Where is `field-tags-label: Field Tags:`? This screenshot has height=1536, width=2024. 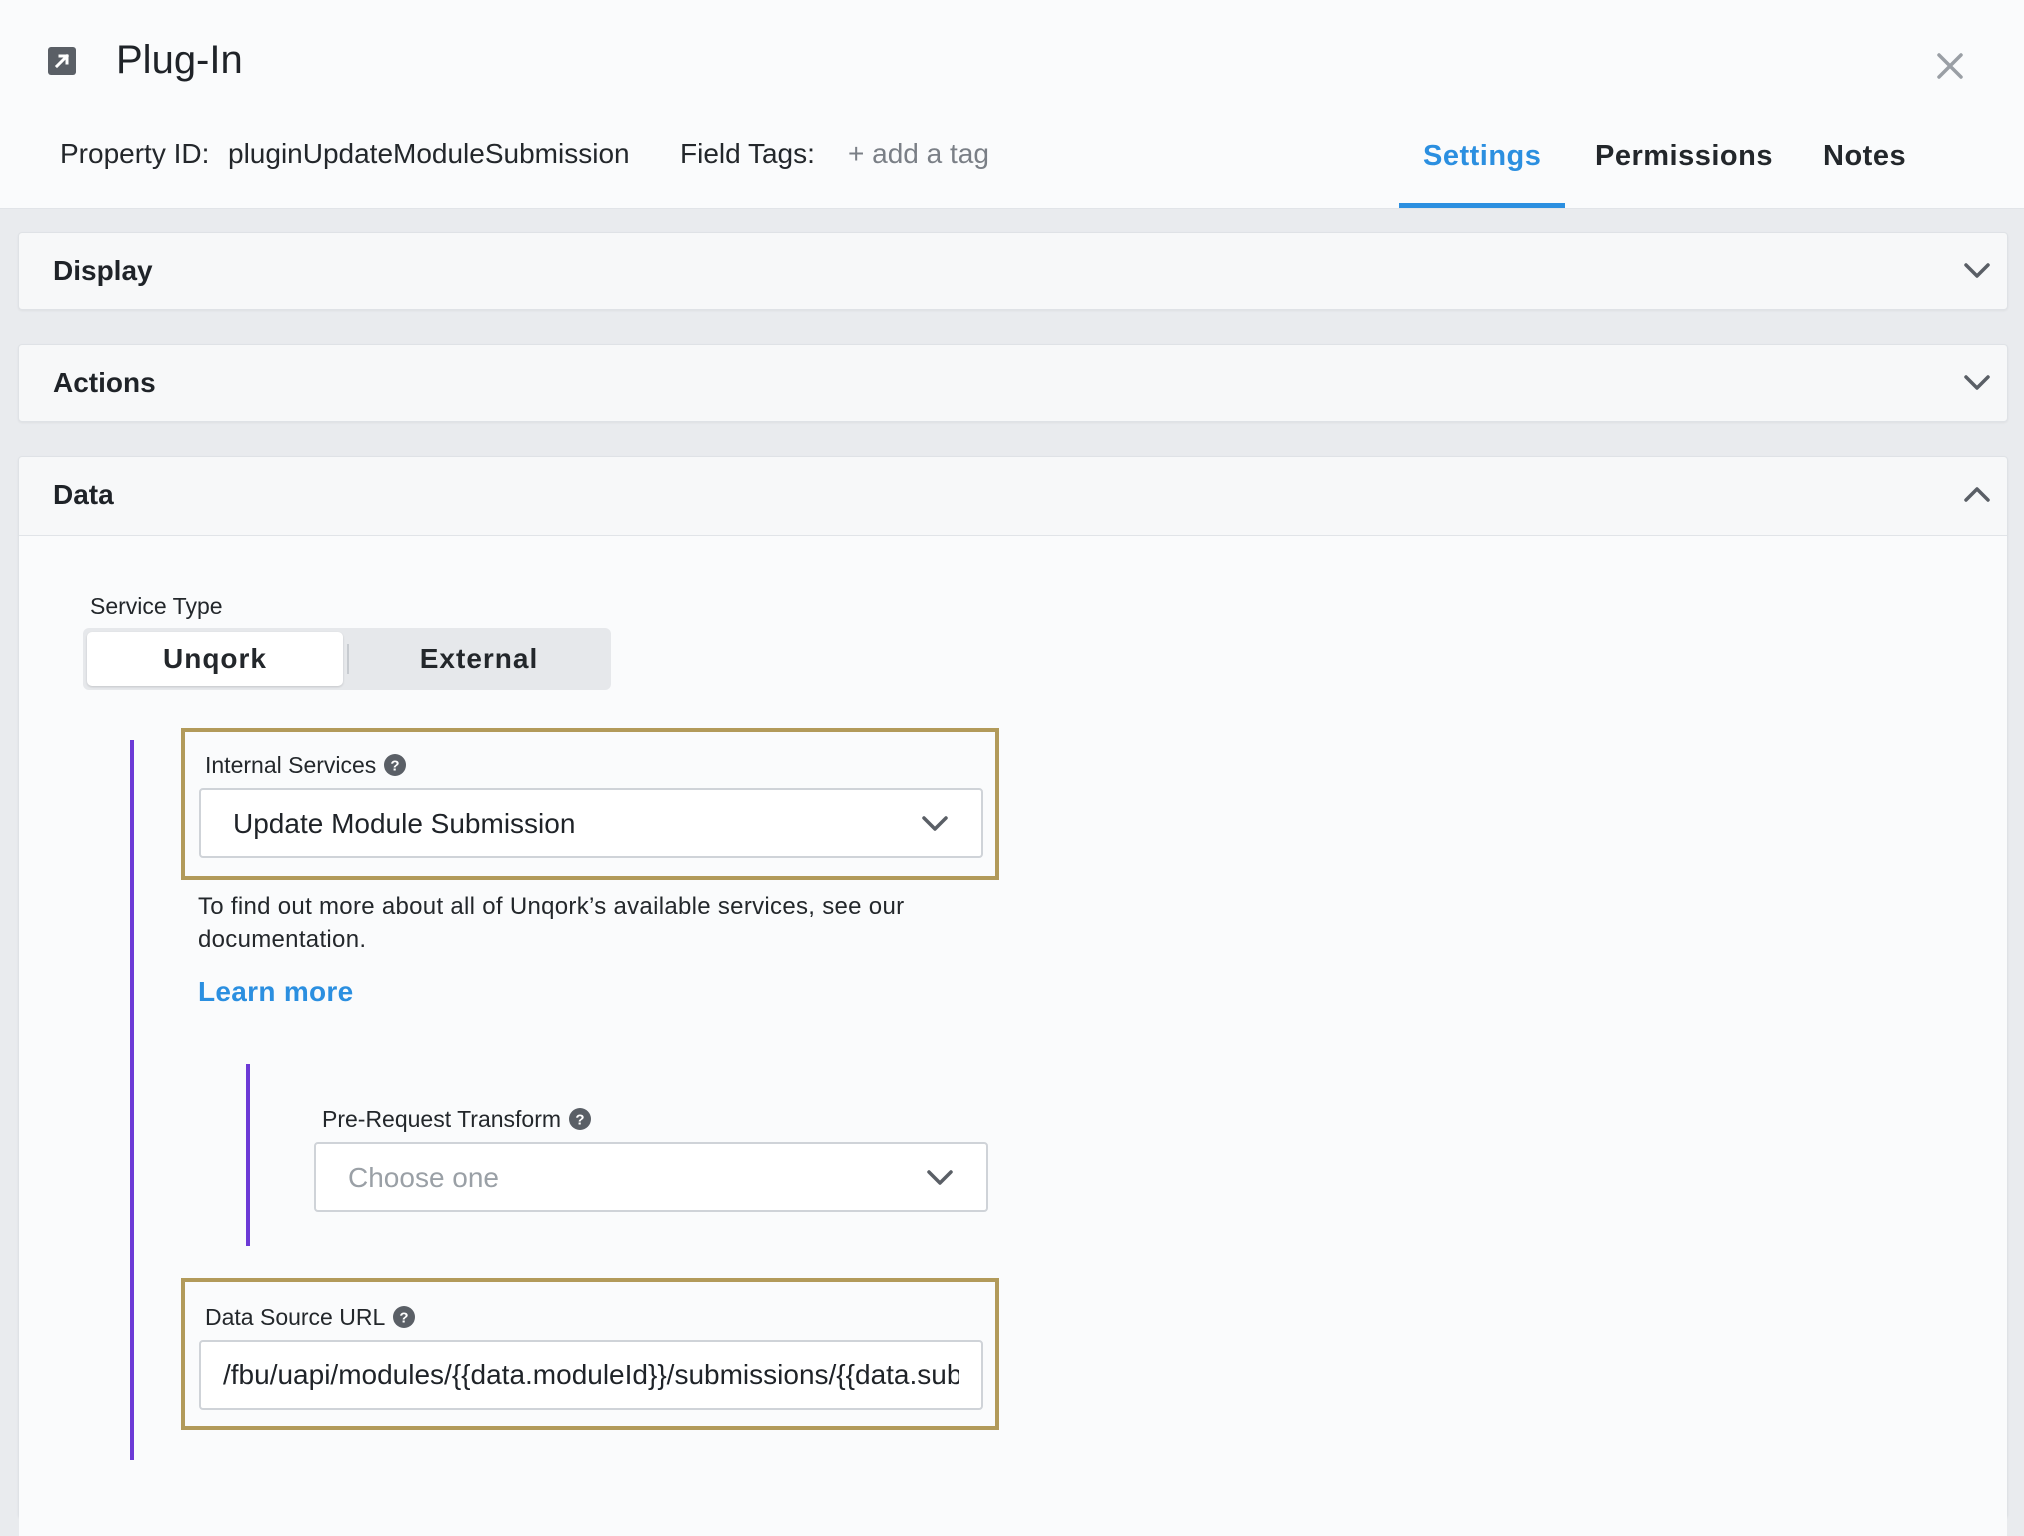 field-tags-label: Field Tags: is located at coordinates (747, 153).